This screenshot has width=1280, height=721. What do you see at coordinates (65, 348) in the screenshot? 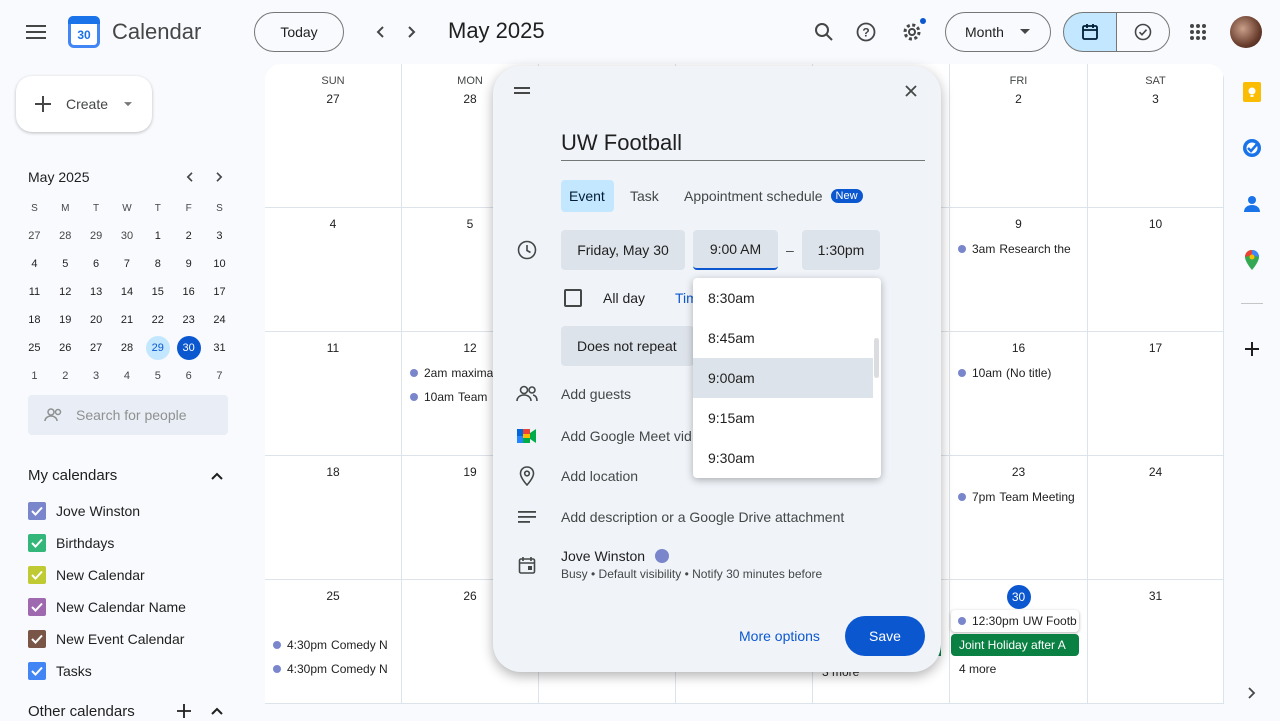
I see `mini-day: 26` at bounding box center [65, 348].